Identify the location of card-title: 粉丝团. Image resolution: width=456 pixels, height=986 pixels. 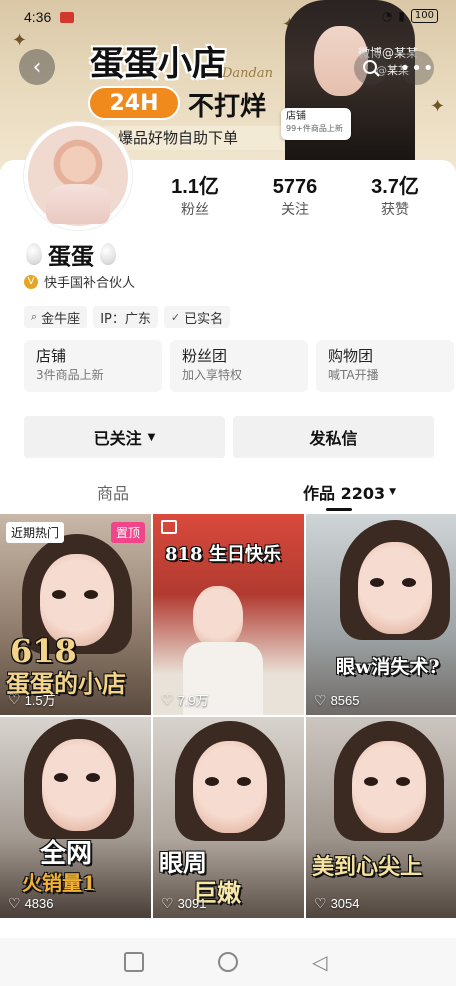
(205, 356).